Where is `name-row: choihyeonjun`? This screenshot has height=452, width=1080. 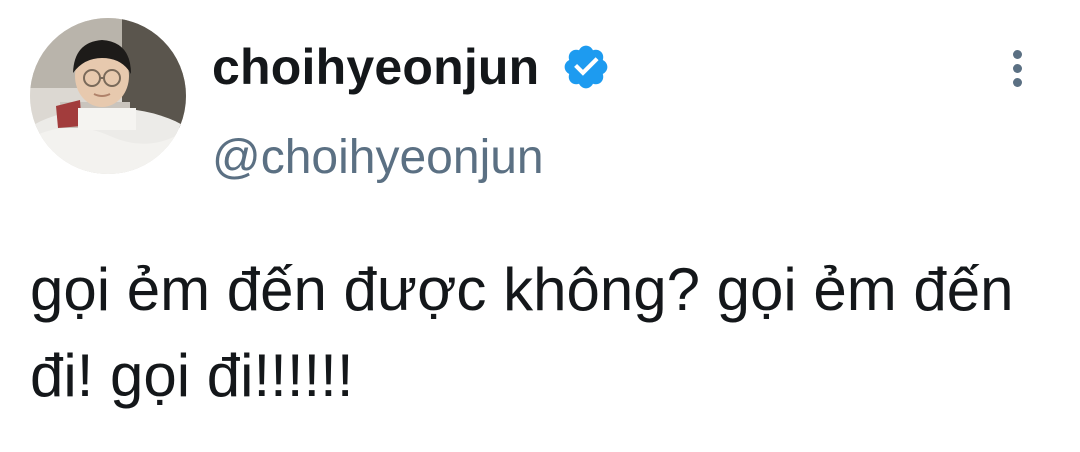
name-row: choihyeonjun is located at coordinates (411, 67).